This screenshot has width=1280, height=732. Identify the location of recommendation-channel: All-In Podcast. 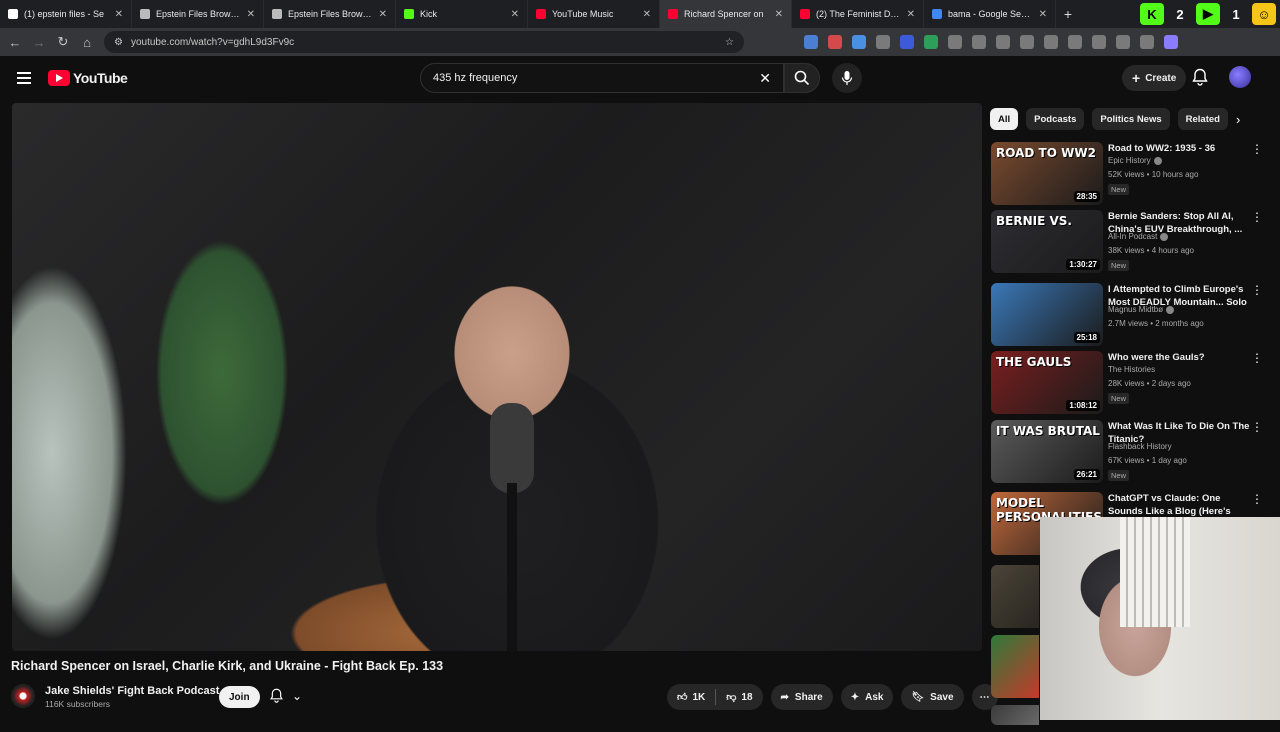
(1138, 236).